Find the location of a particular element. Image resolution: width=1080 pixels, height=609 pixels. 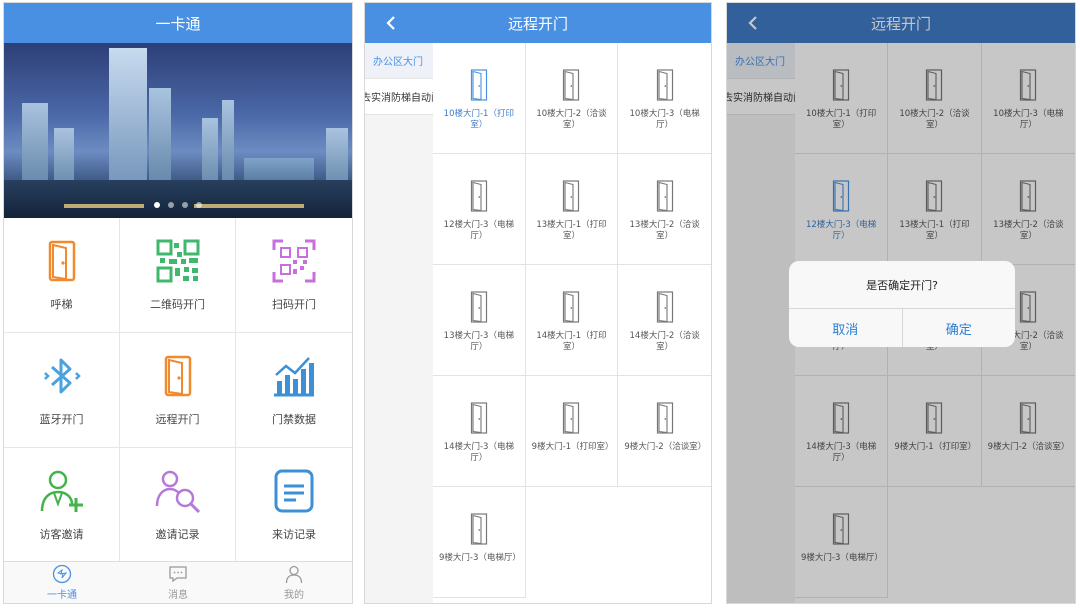

door-label: 9楼大门-3（电梯厅） is located at coordinates (480, 558).